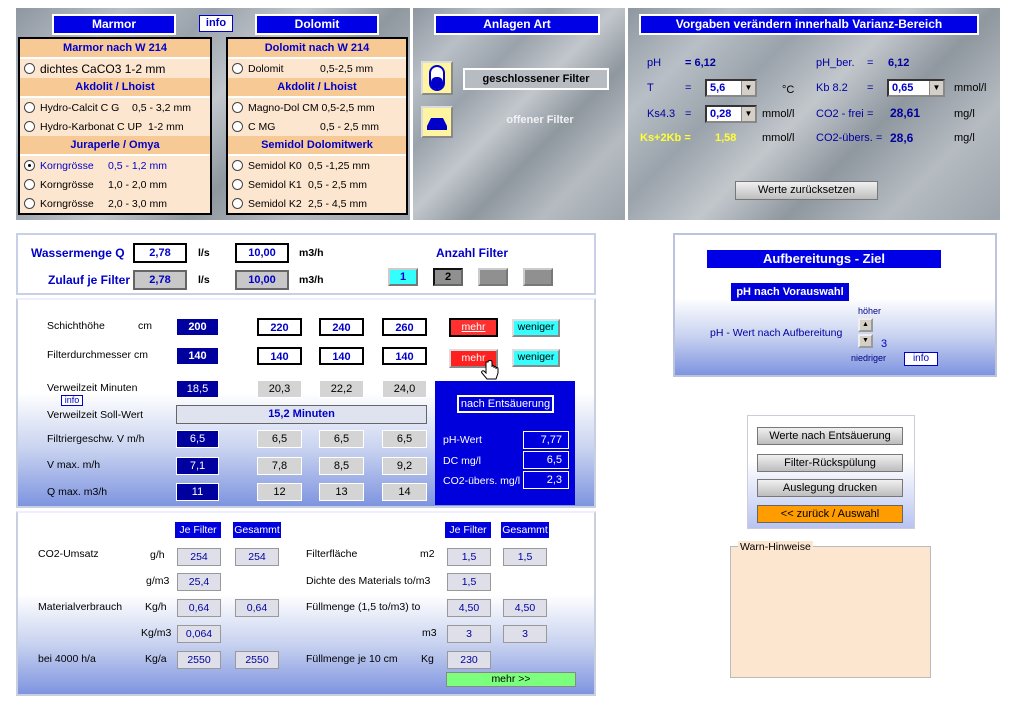 This screenshot has width=1021, height=709. Describe the element at coordinates (317, 107) in the screenshot. I see `option-magno-dol: Magno-Dol CM 0,5-2,5 mm` at that location.